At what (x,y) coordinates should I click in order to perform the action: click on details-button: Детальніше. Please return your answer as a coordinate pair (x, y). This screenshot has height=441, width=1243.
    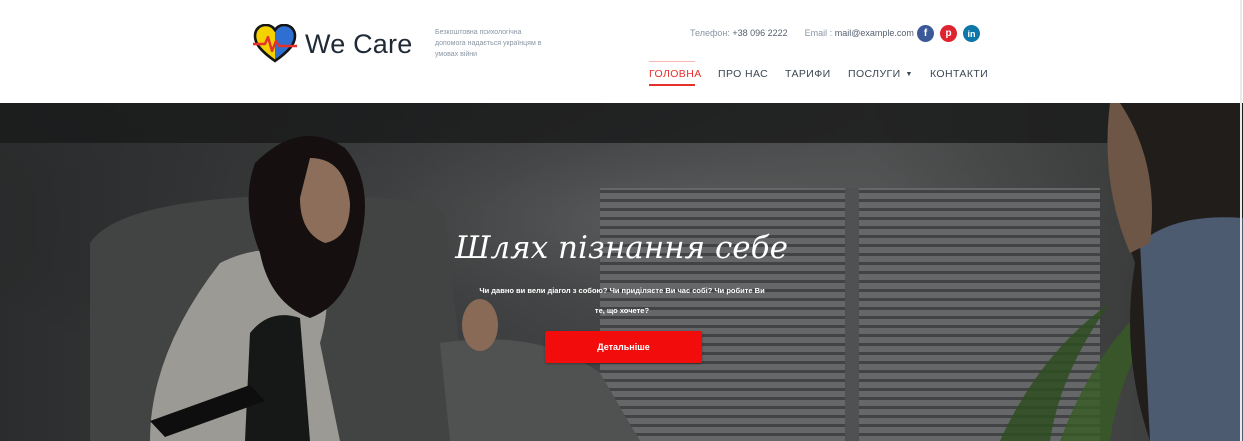
    Looking at the image, I should click on (623, 347).